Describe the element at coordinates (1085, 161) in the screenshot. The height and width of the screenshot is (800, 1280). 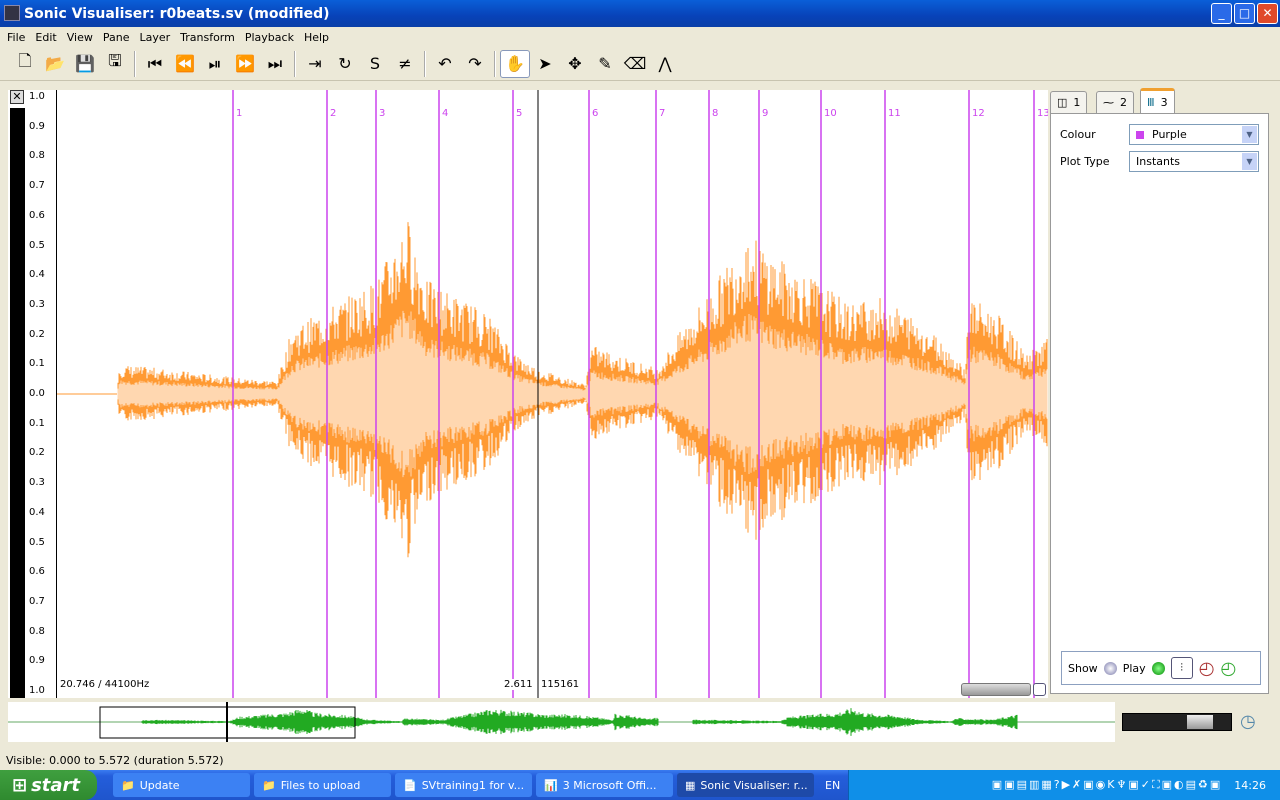
I see `plot-type-label: Plot Type` at that location.